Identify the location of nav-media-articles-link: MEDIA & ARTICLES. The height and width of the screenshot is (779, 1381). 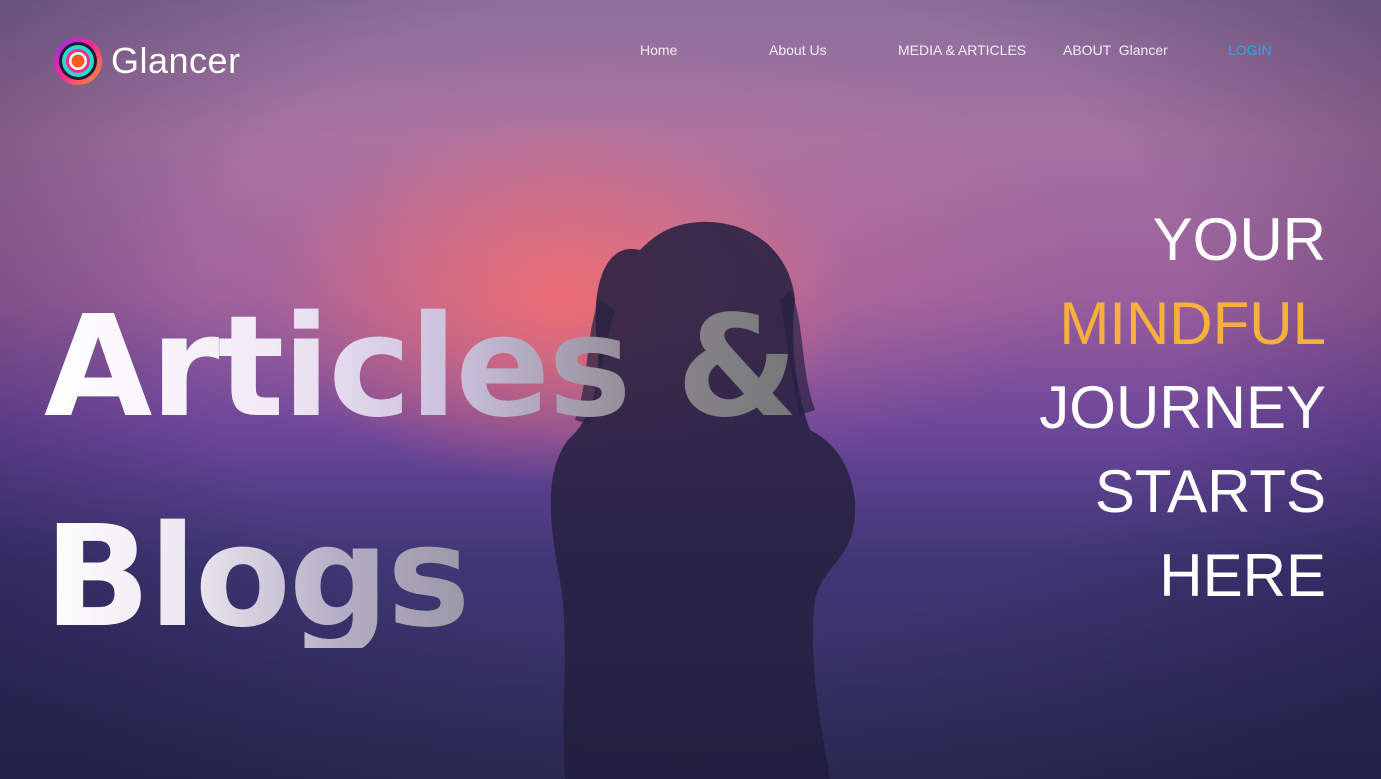
(962, 50).